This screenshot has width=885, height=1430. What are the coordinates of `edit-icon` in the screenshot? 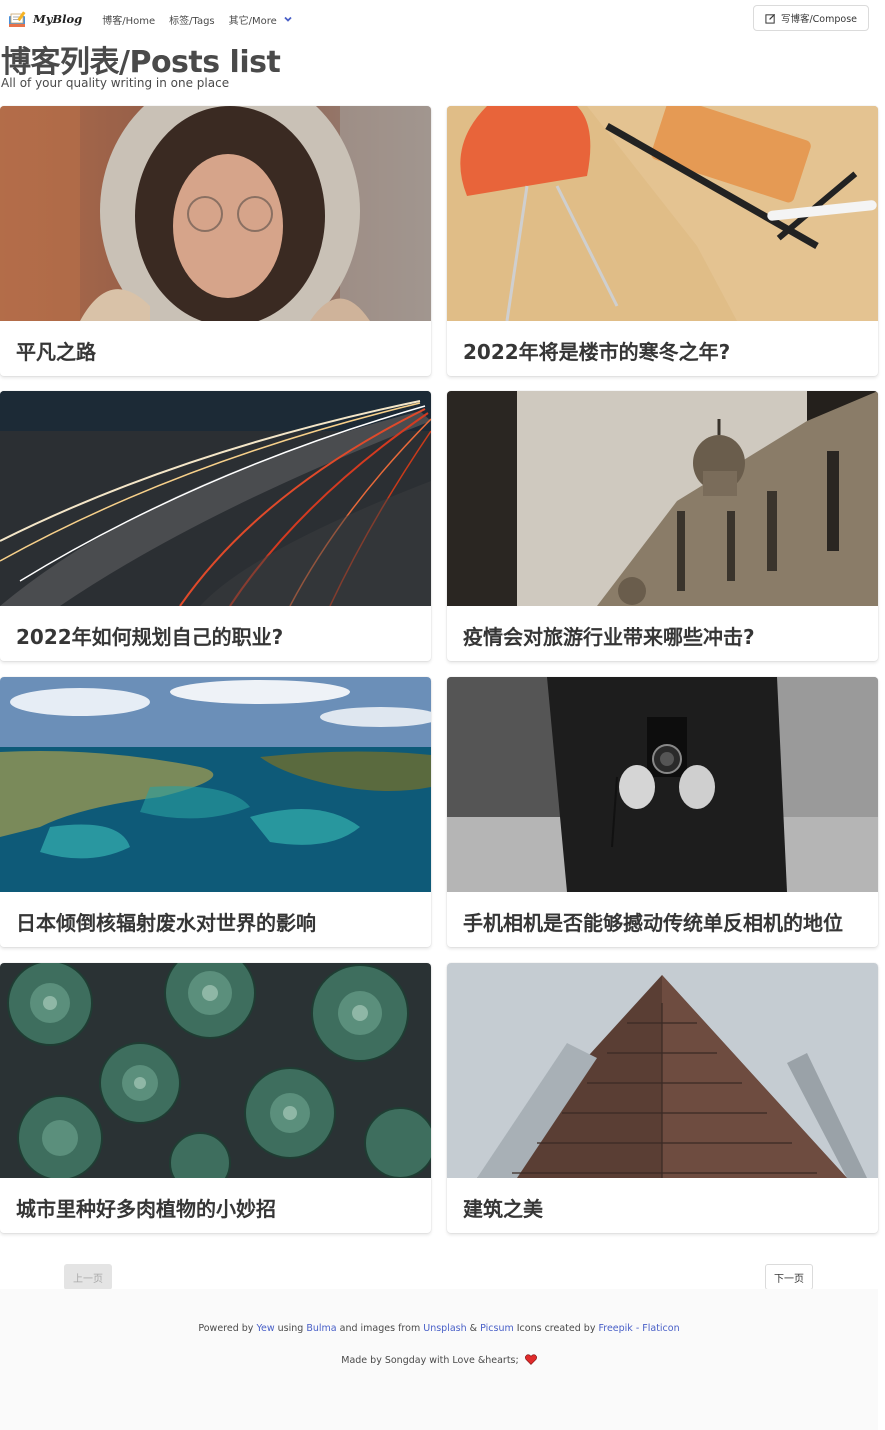 It's located at (770, 18).